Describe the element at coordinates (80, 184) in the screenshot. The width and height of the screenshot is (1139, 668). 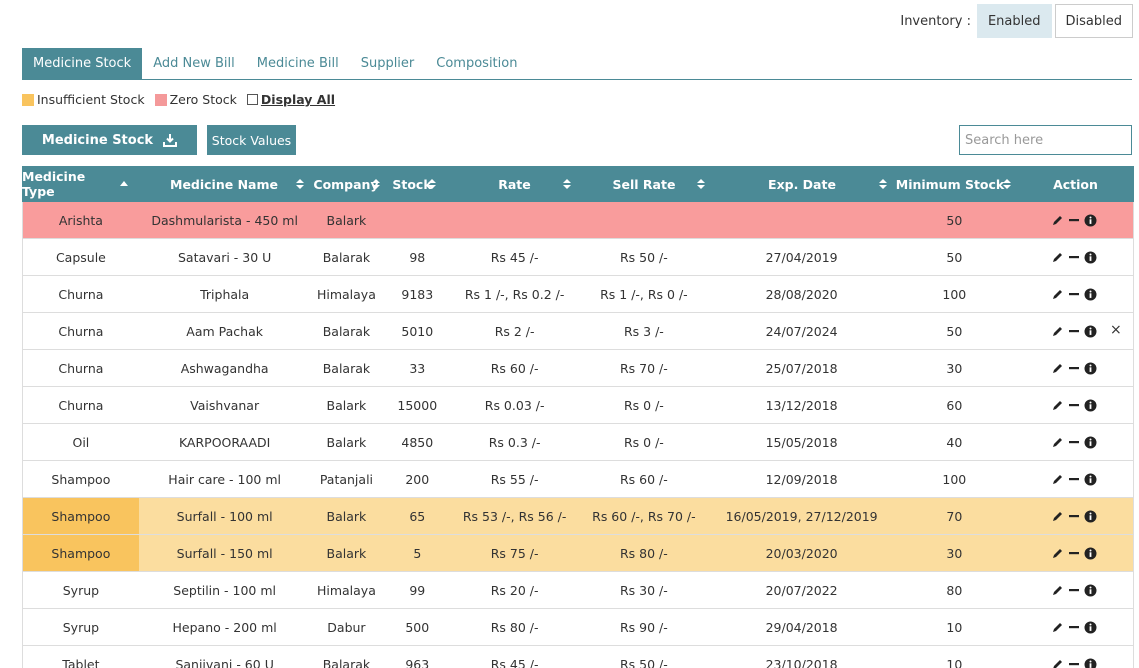
I see `header-medicine-type: Medicine Type` at that location.